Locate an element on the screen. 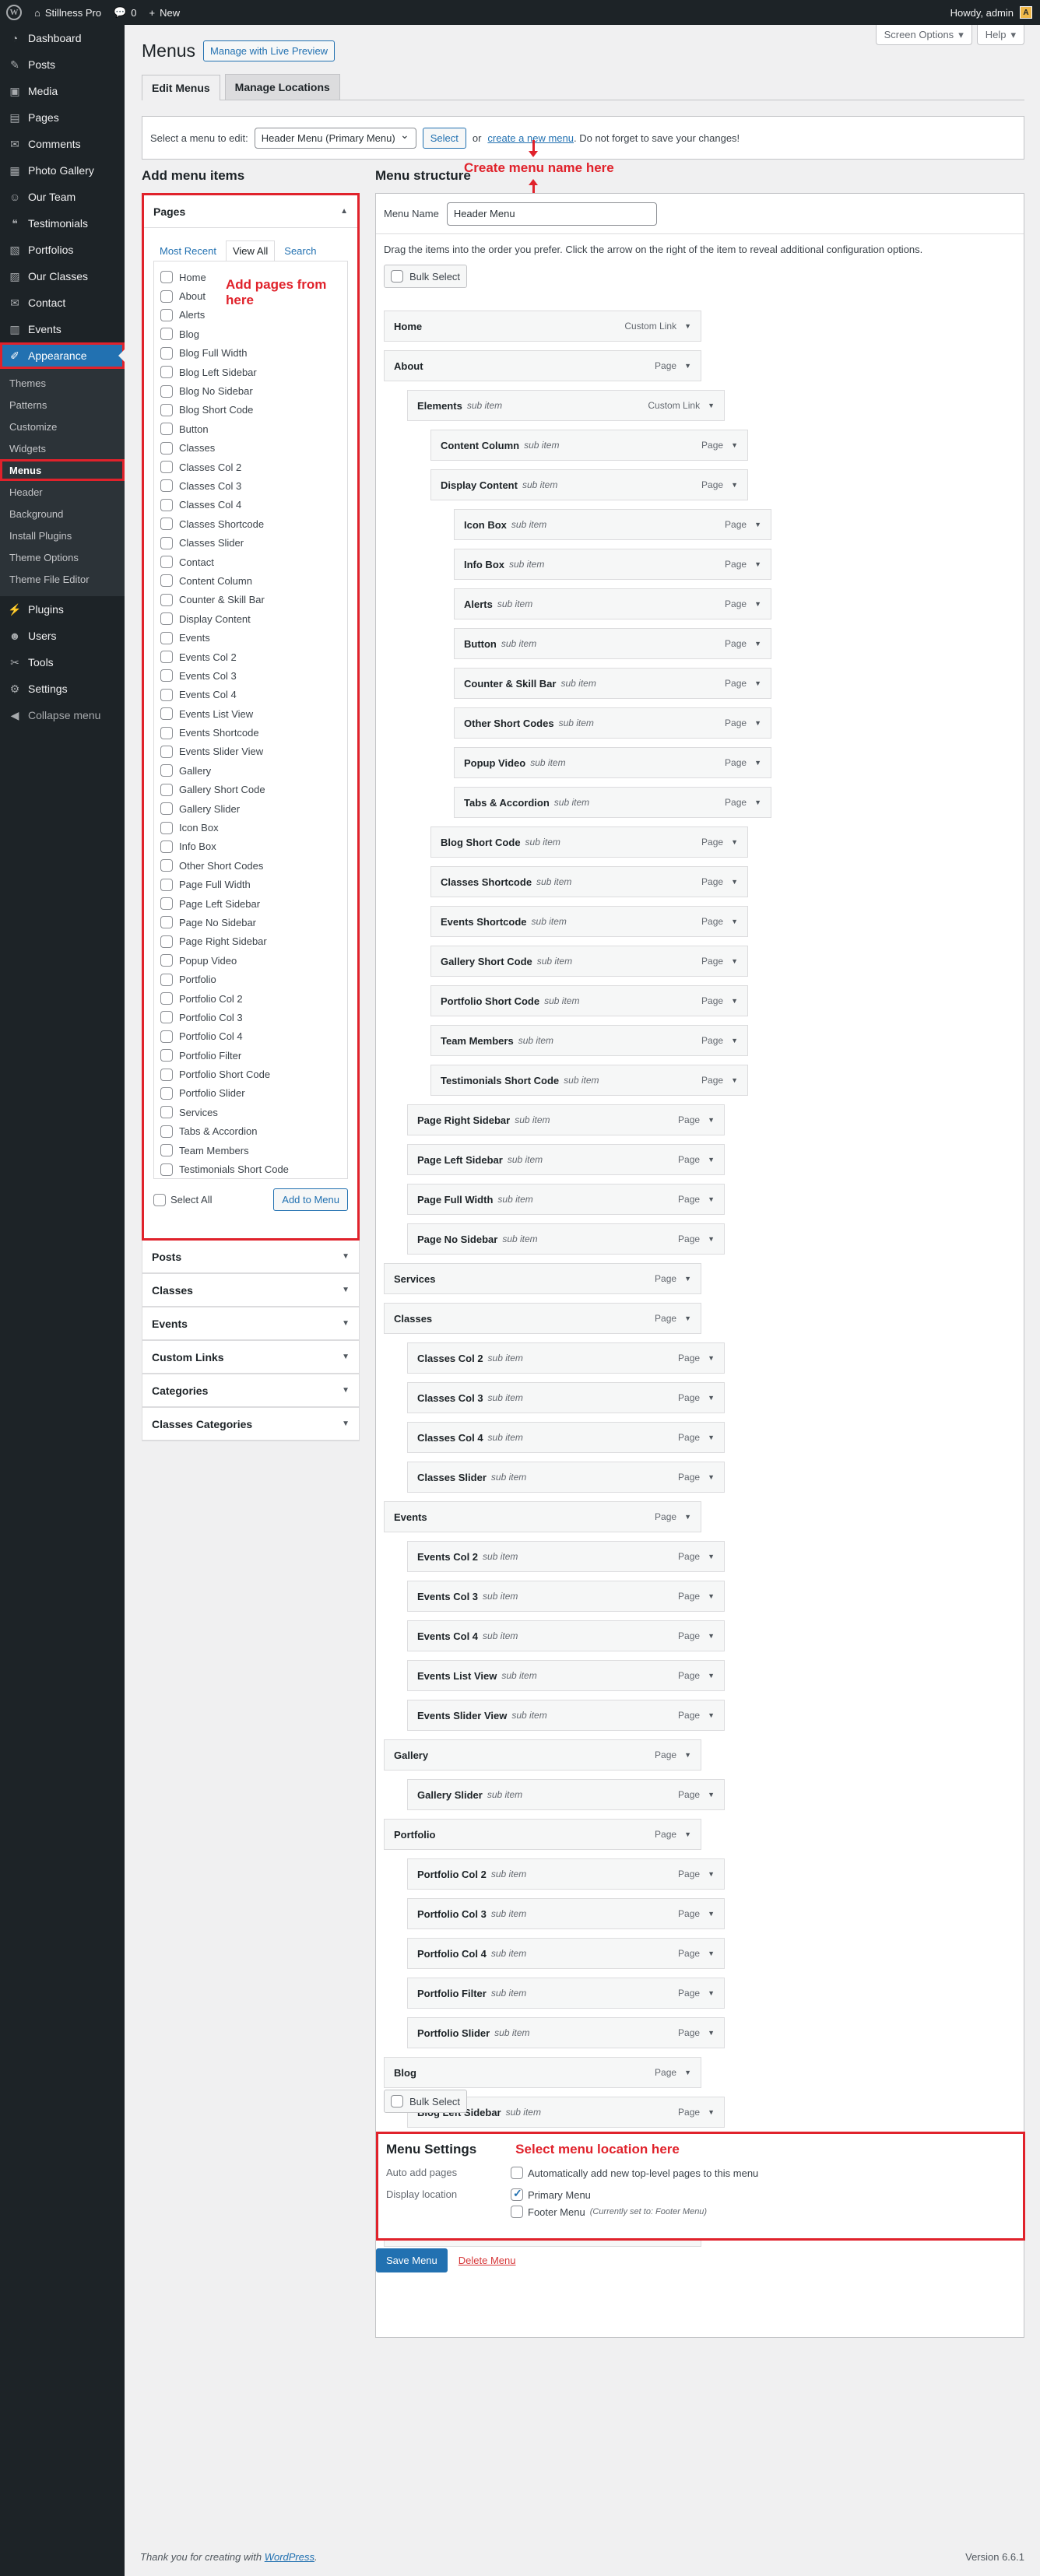  menu-item-portfolio: Portfolio Page ▼ is located at coordinates (542, 1835).